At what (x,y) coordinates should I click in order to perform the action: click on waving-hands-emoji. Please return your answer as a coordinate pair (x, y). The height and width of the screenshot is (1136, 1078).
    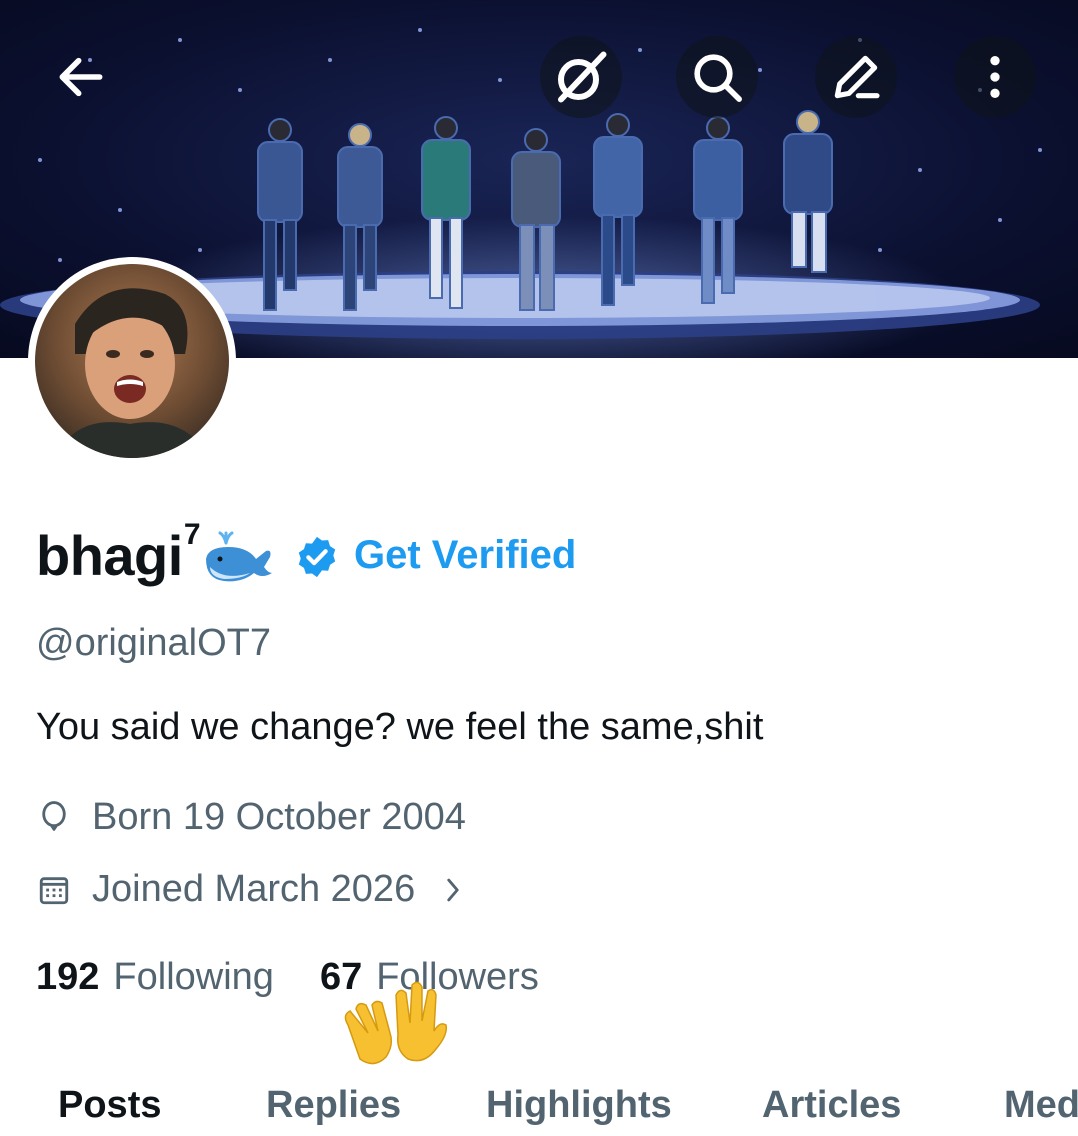
    Looking at the image, I should click on (396, 1023).